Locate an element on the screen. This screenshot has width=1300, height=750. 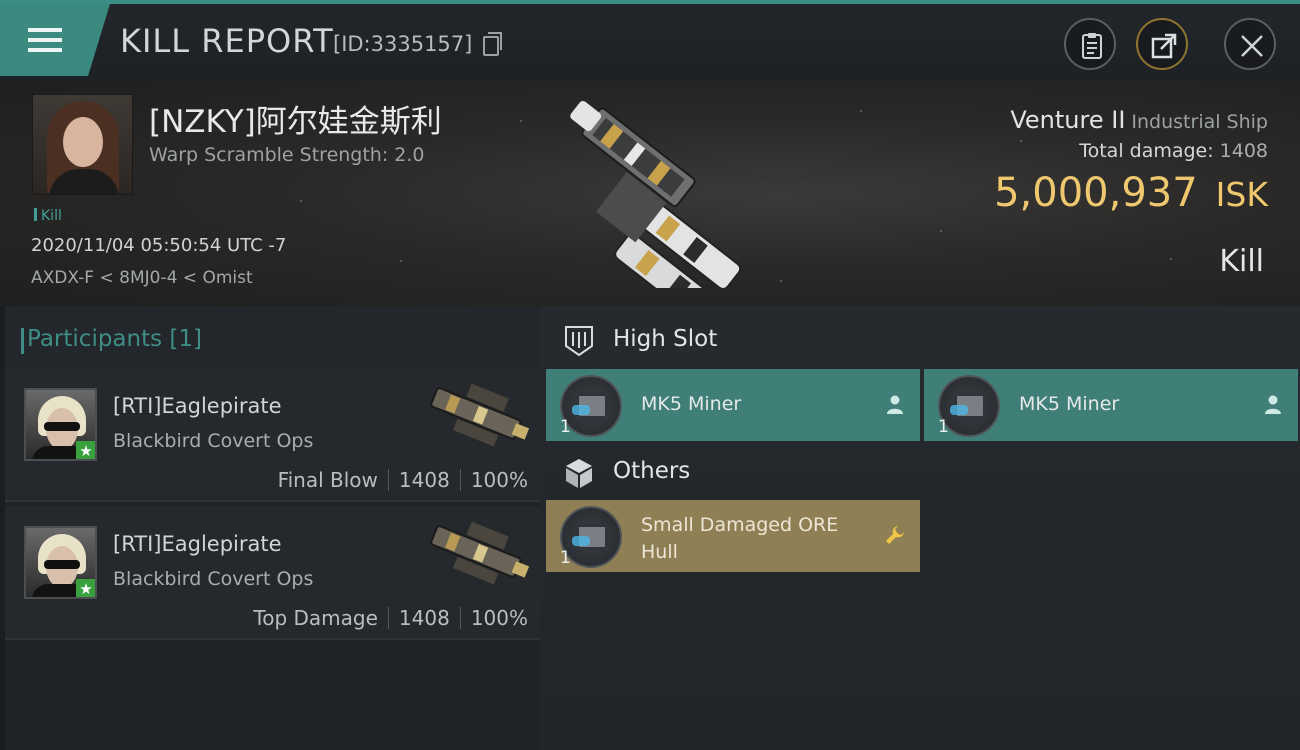
high-slot-header: High Slot is located at coordinates (920, 338).